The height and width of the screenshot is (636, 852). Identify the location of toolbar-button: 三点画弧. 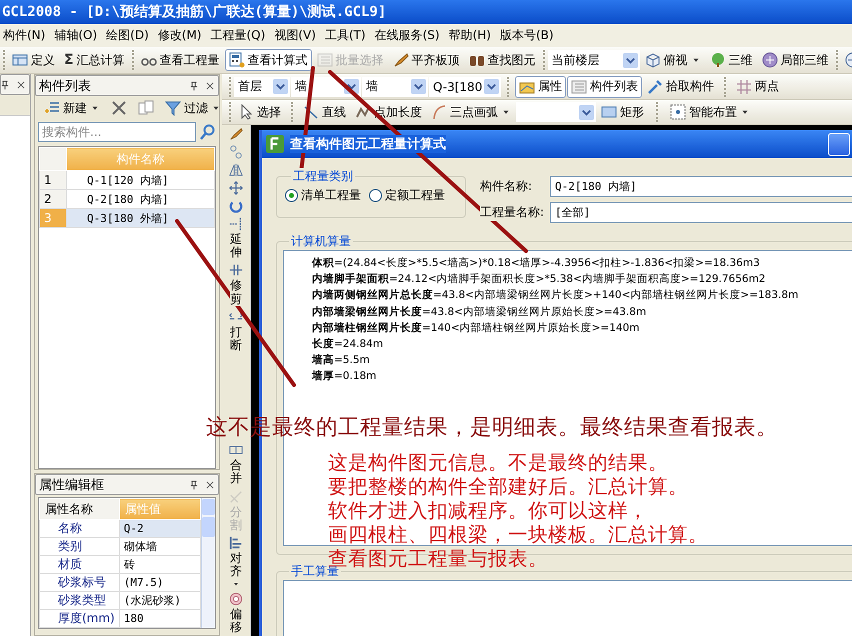
(471, 112).